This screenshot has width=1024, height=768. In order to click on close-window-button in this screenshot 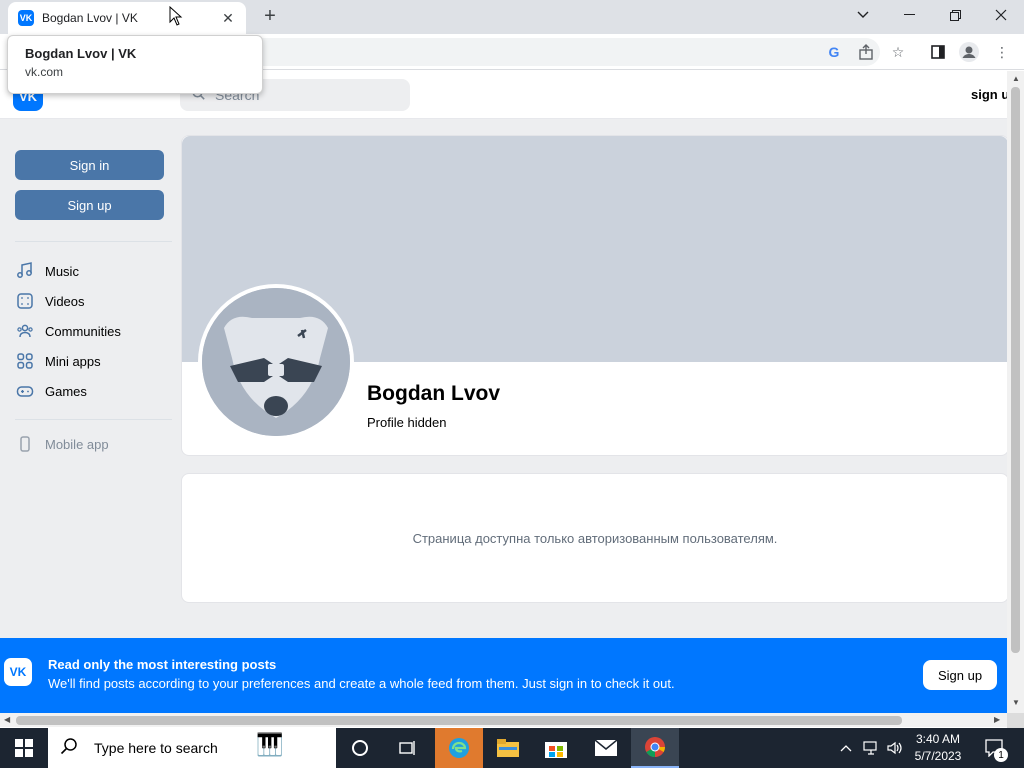, I will do `click(1001, 15)`.